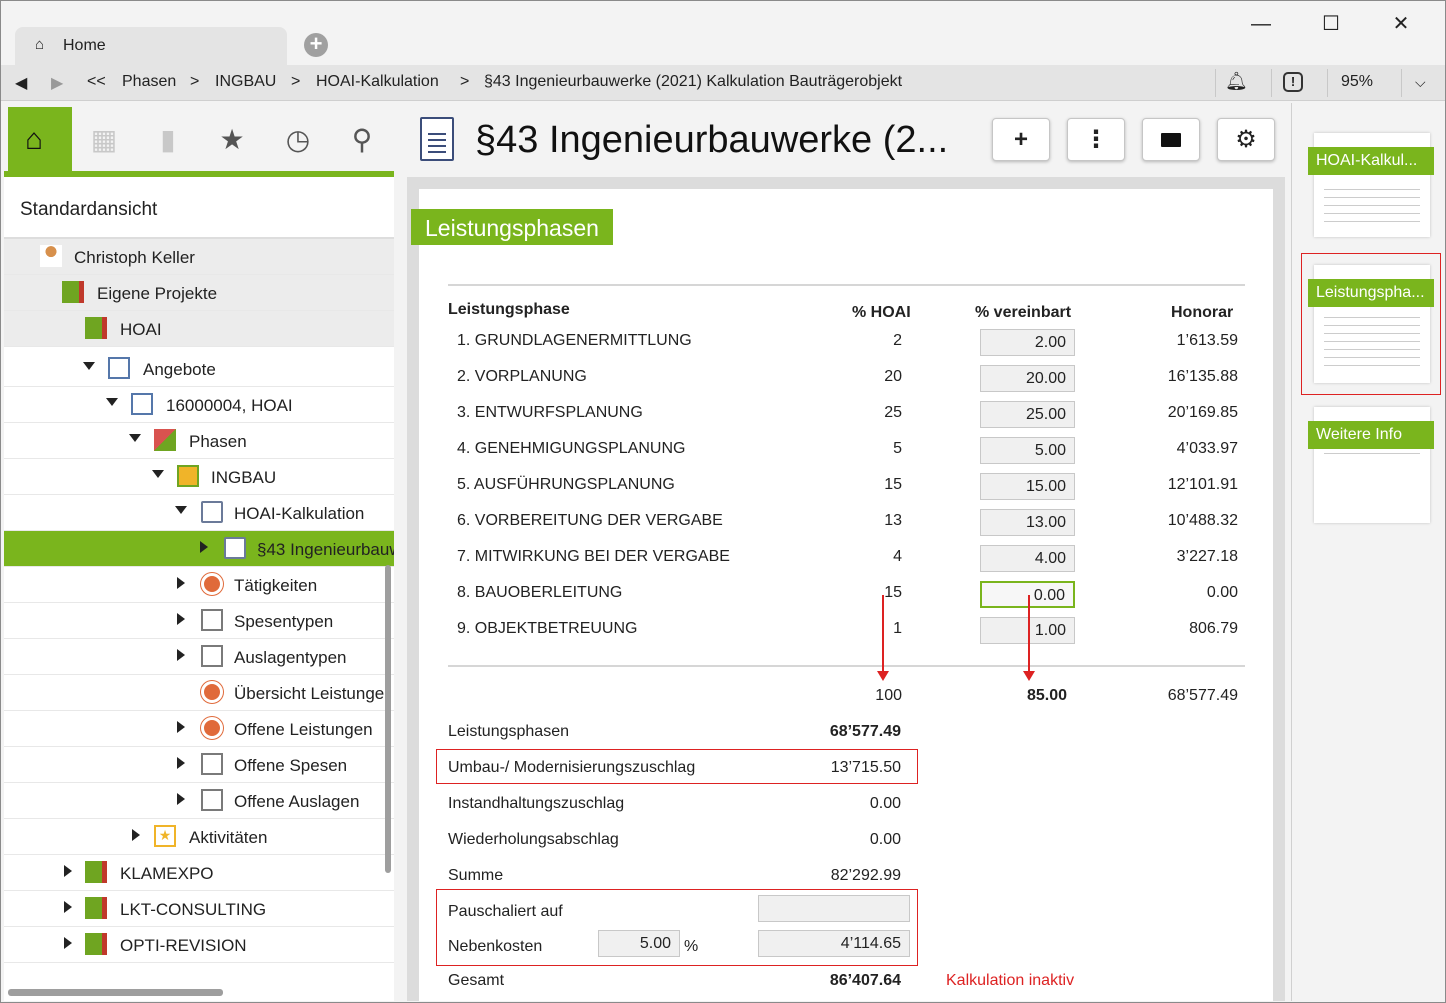 The height and width of the screenshot is (1003, 1446). I want to click on tree-item: OPTI-REVISION, so click(199, 945).